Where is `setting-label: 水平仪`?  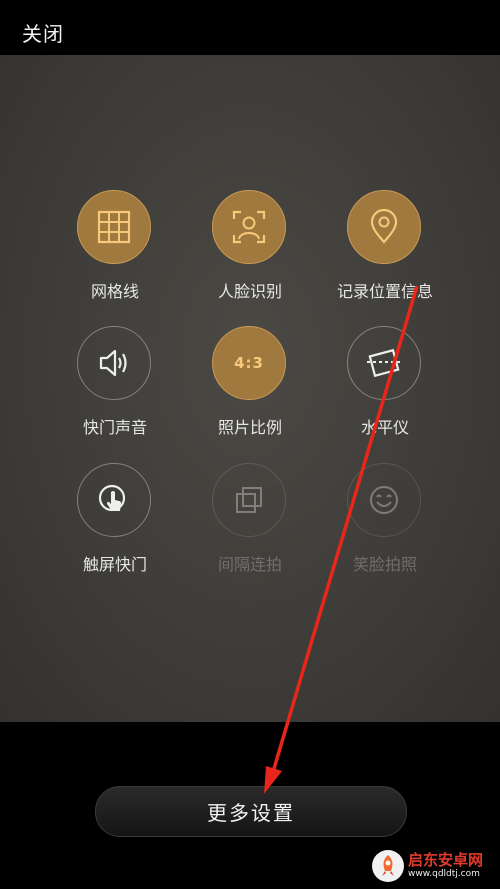
setting-label: 水平仪 is located at coordinates (384, 427).